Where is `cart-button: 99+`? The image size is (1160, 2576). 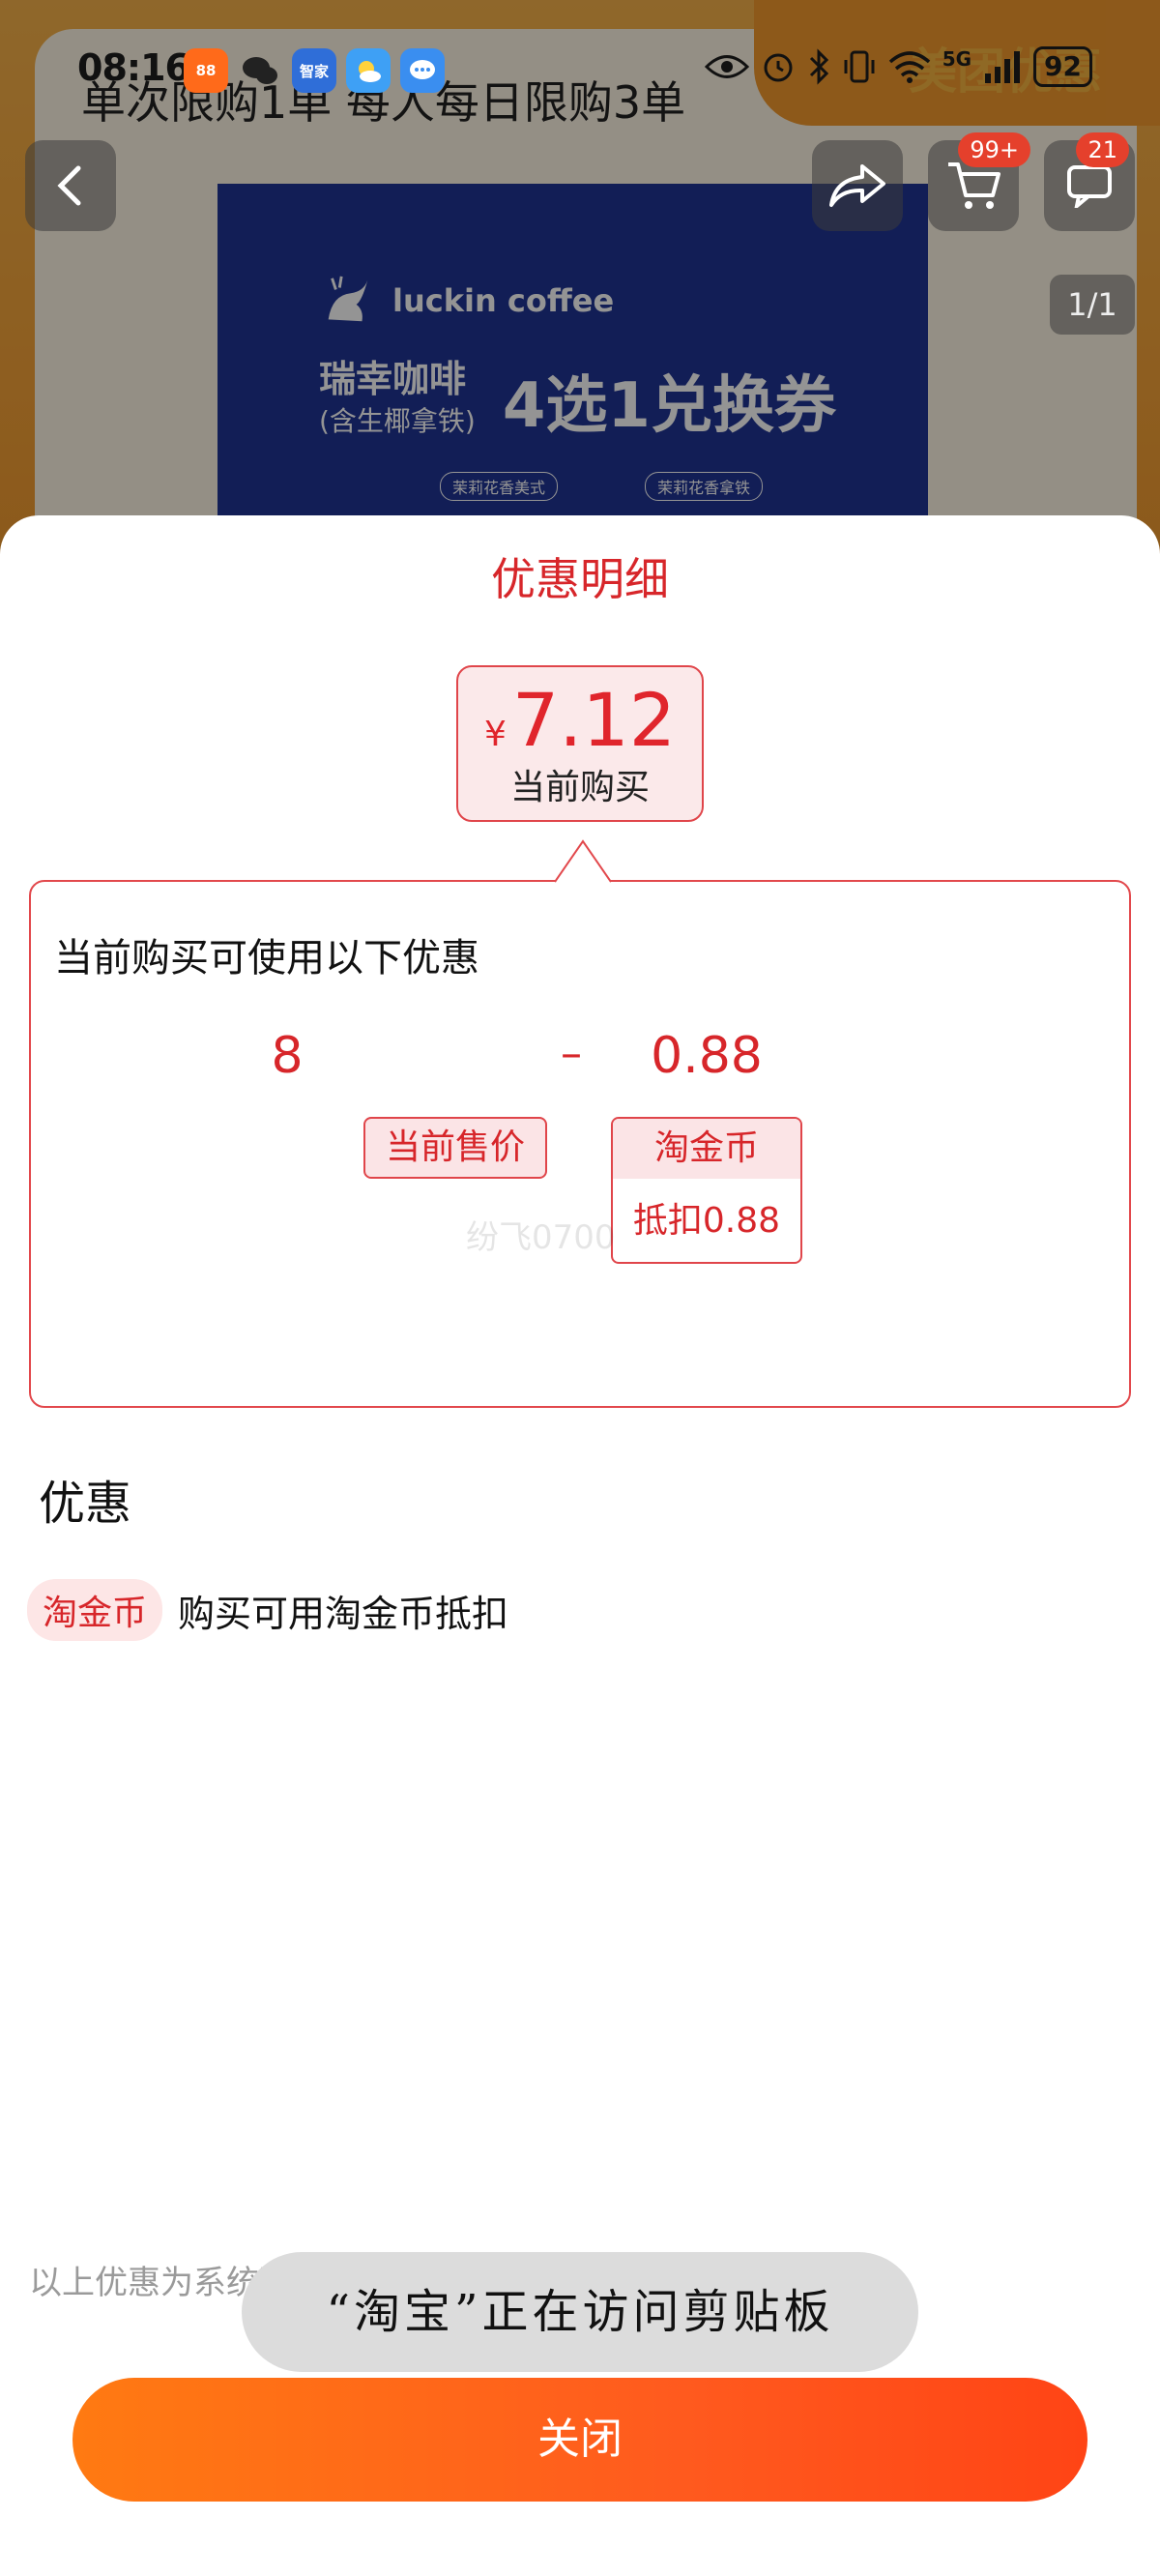
cart-button: 99+ is located at coordinates (979, 181).